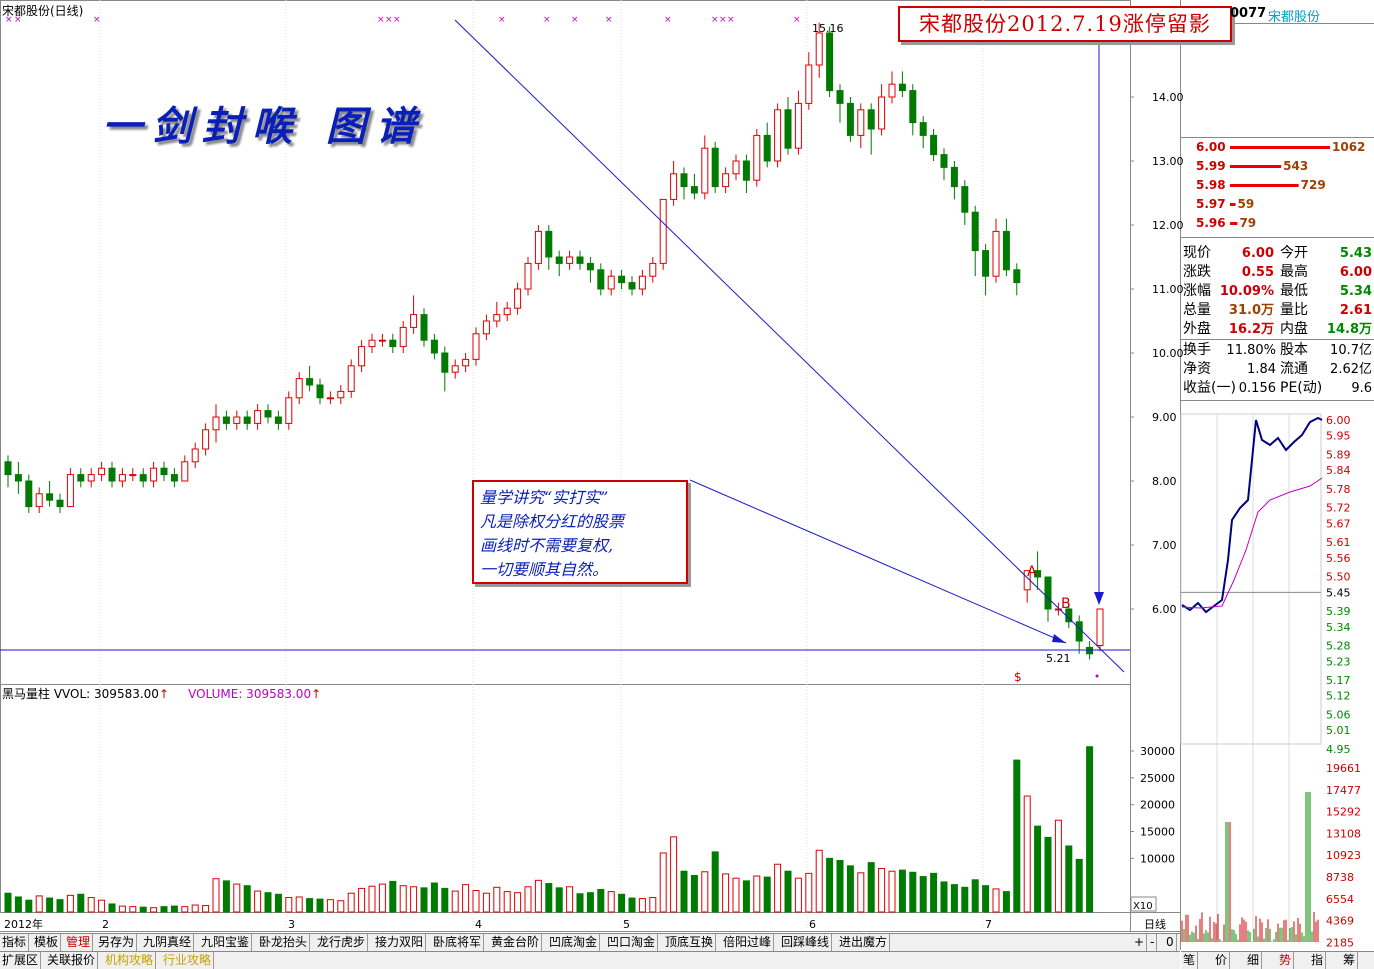 Image resolution: width=1374 pixels, height=969 pixels. Describe the element at coordinates (1294, 350) in the screenshot. I see `fund-label: 股本` at that location.